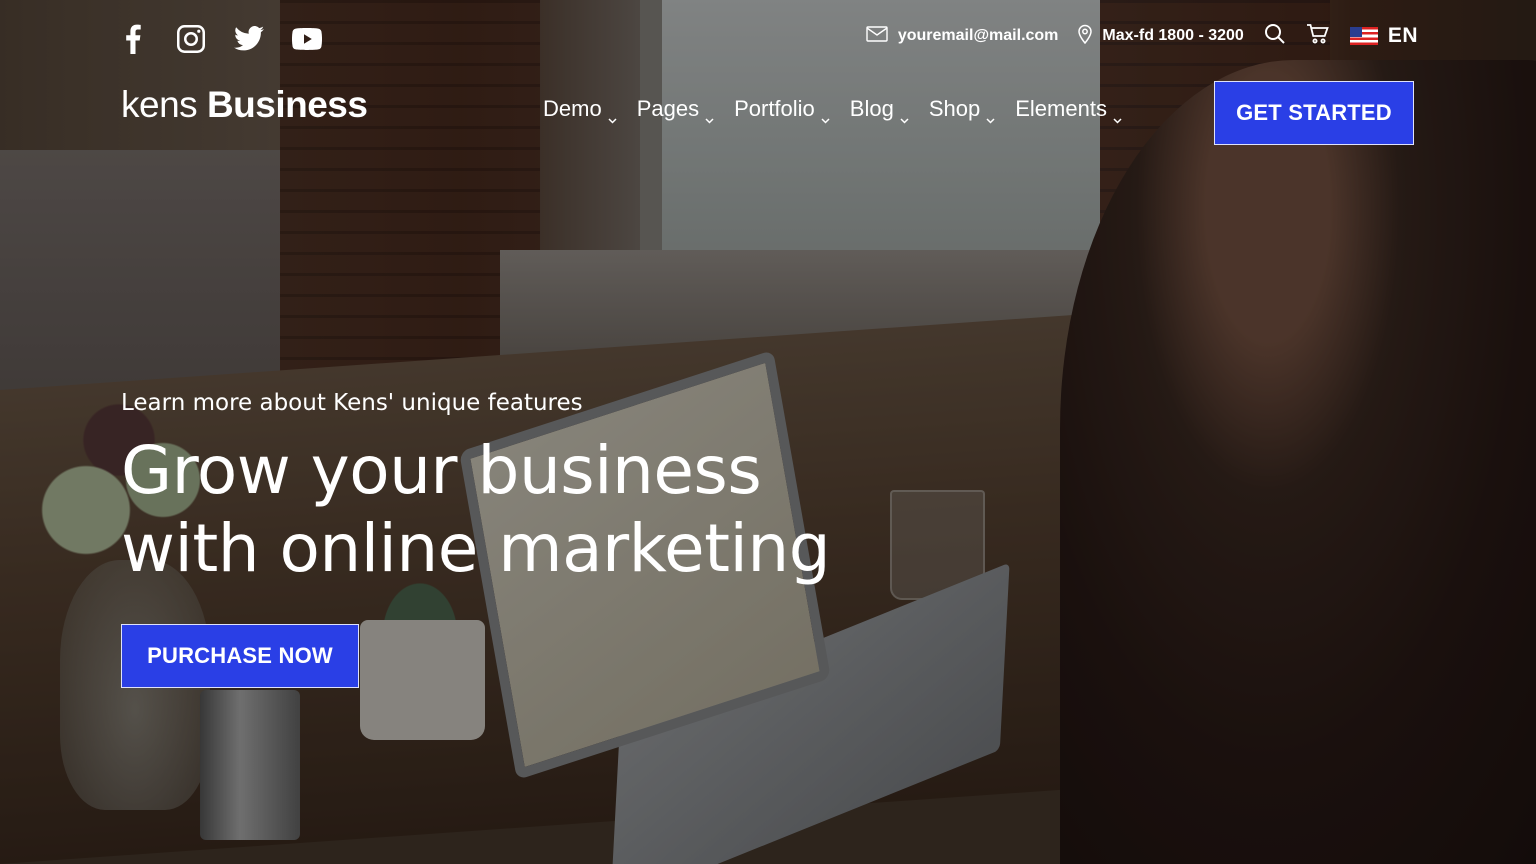 Image resolution: width=1536 pixels, height=864 pixels. What do you see at coordinates (877, 36) in the screenshot?
I see `envelope-icon` at bounding box center [877, 36].